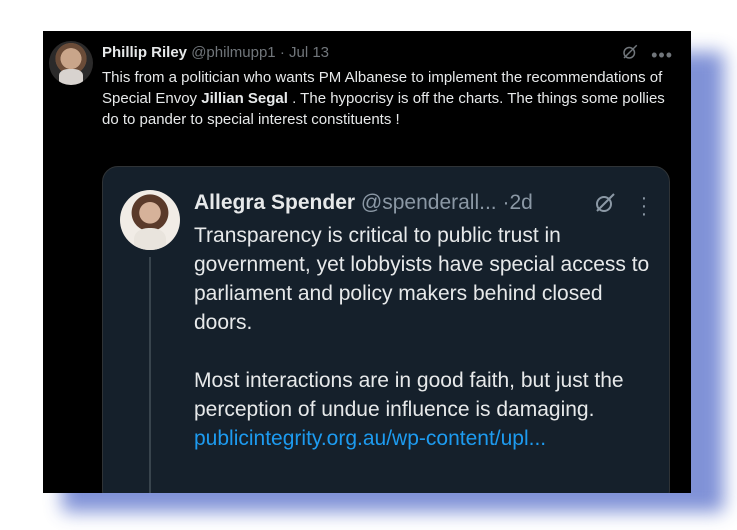  I want to click on more-vertical-icon: · · ·, so click(644, 206).